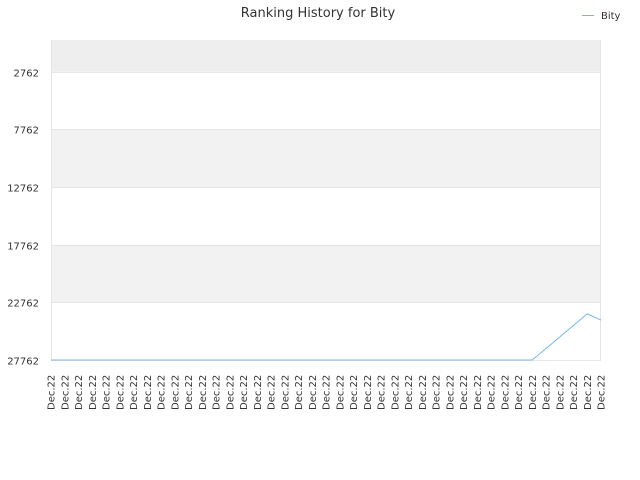 The height and width of the screenshot is (480, 640). I want to click on y-tick-label: 27762, so click(23, 362).